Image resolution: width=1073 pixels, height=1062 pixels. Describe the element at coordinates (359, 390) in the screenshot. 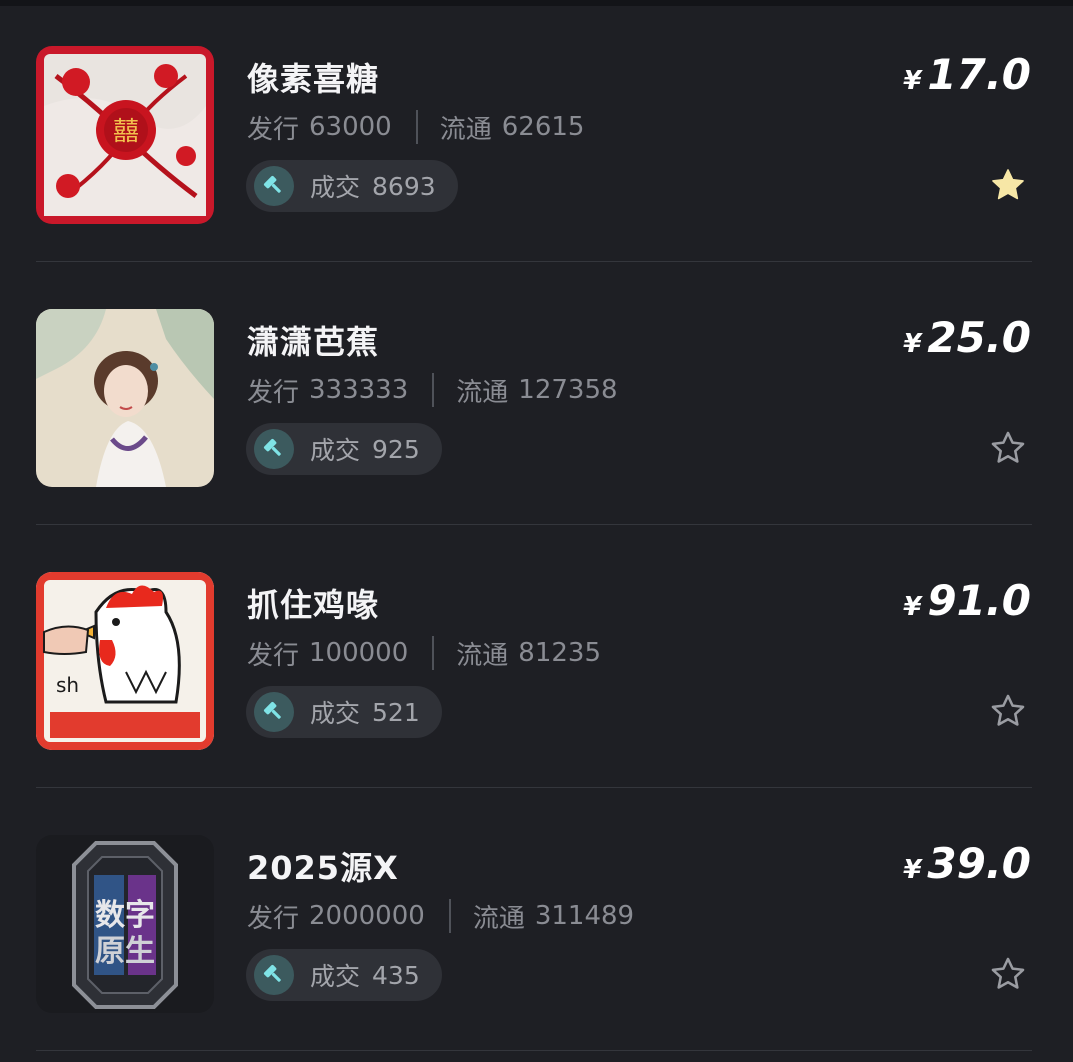

I see `issue-value: 333333` at that location.